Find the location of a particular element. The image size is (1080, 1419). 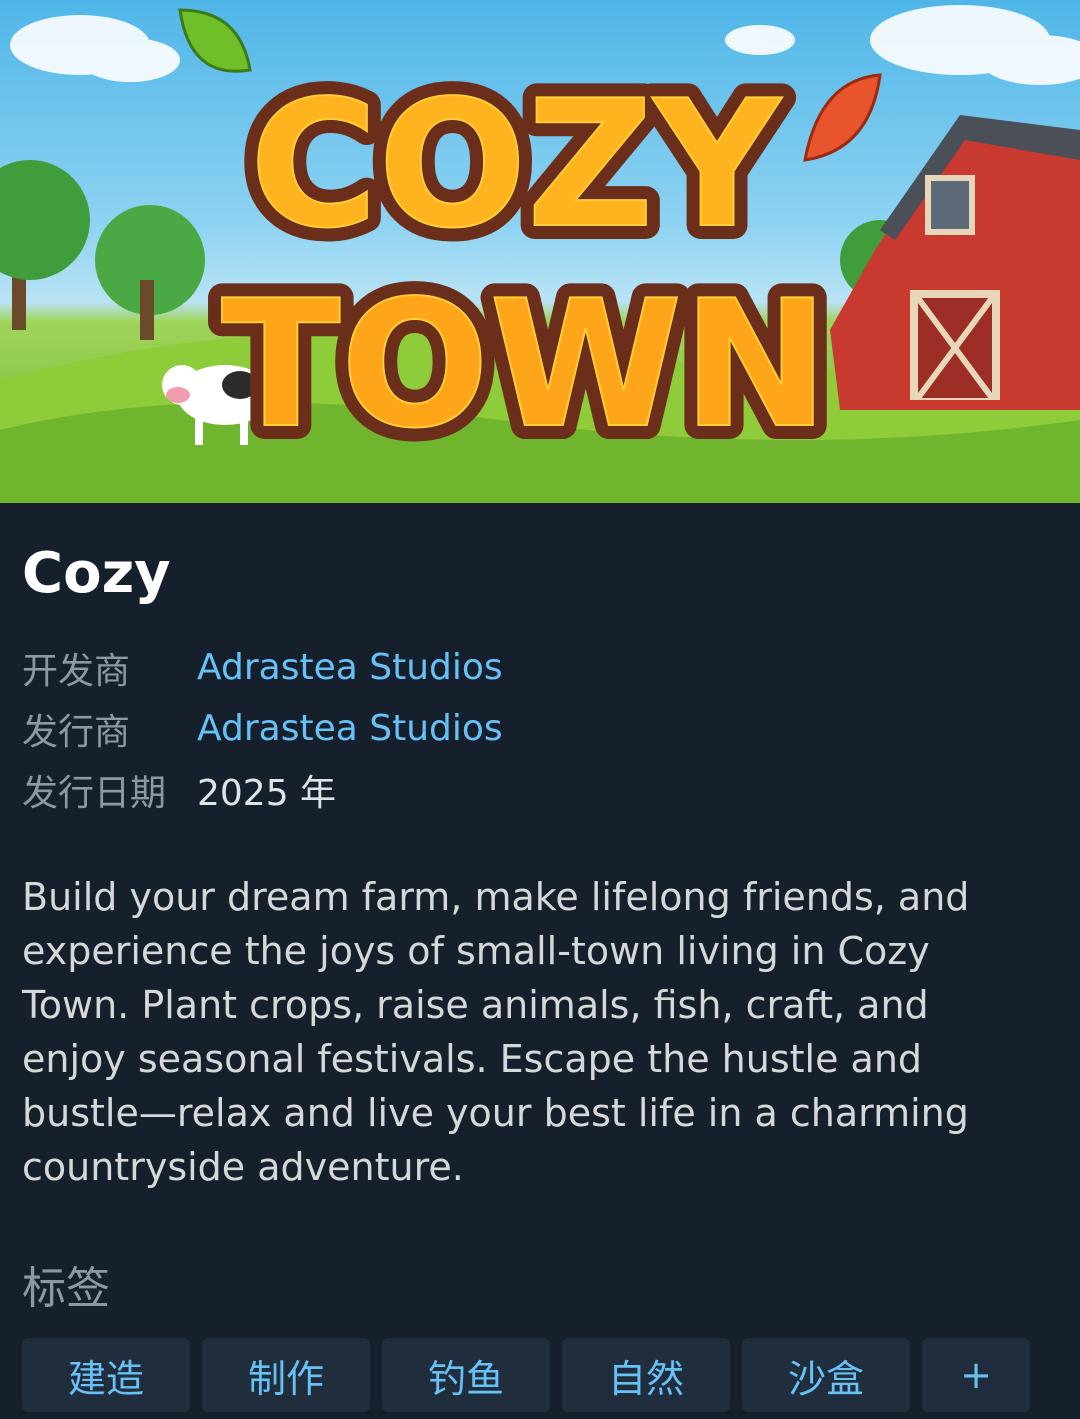

developer-row: 开发商 Adrastea Studios is located at coordinates (540, 667).